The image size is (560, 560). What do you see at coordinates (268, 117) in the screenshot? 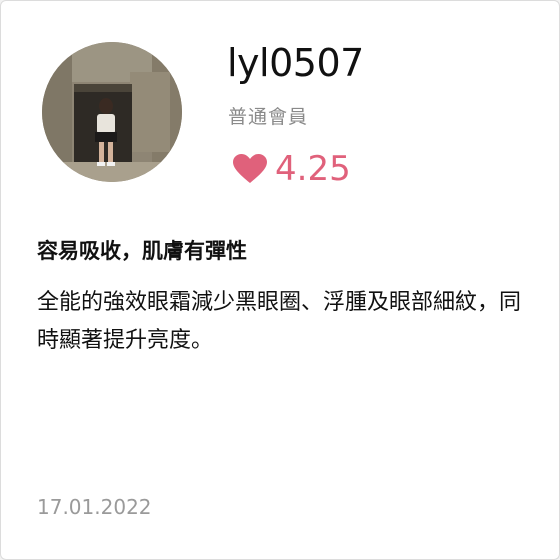
I see `membership-level: 普通會員` at bounding box center [268, 117].